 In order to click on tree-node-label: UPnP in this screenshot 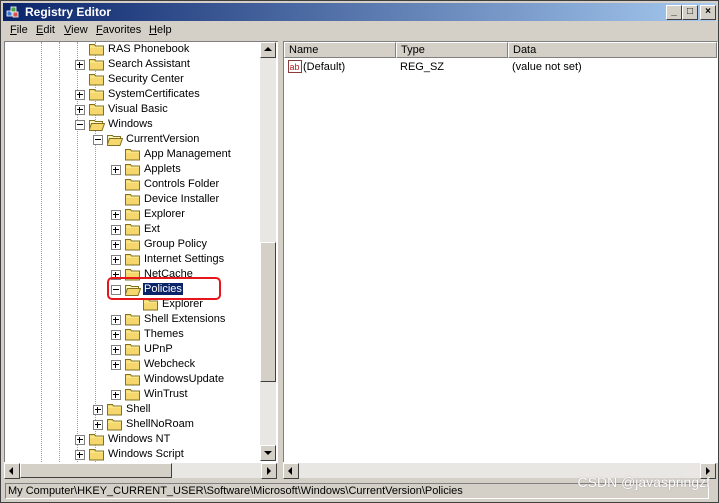, I will do `click(158, 349)`.